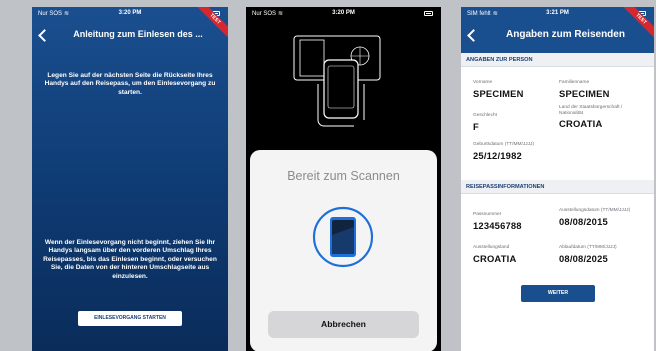 Image resolution: width=656 pixels, height=351 pixels. I want to click on navbar: Angaben zum Reisenden, so click(557, 40).